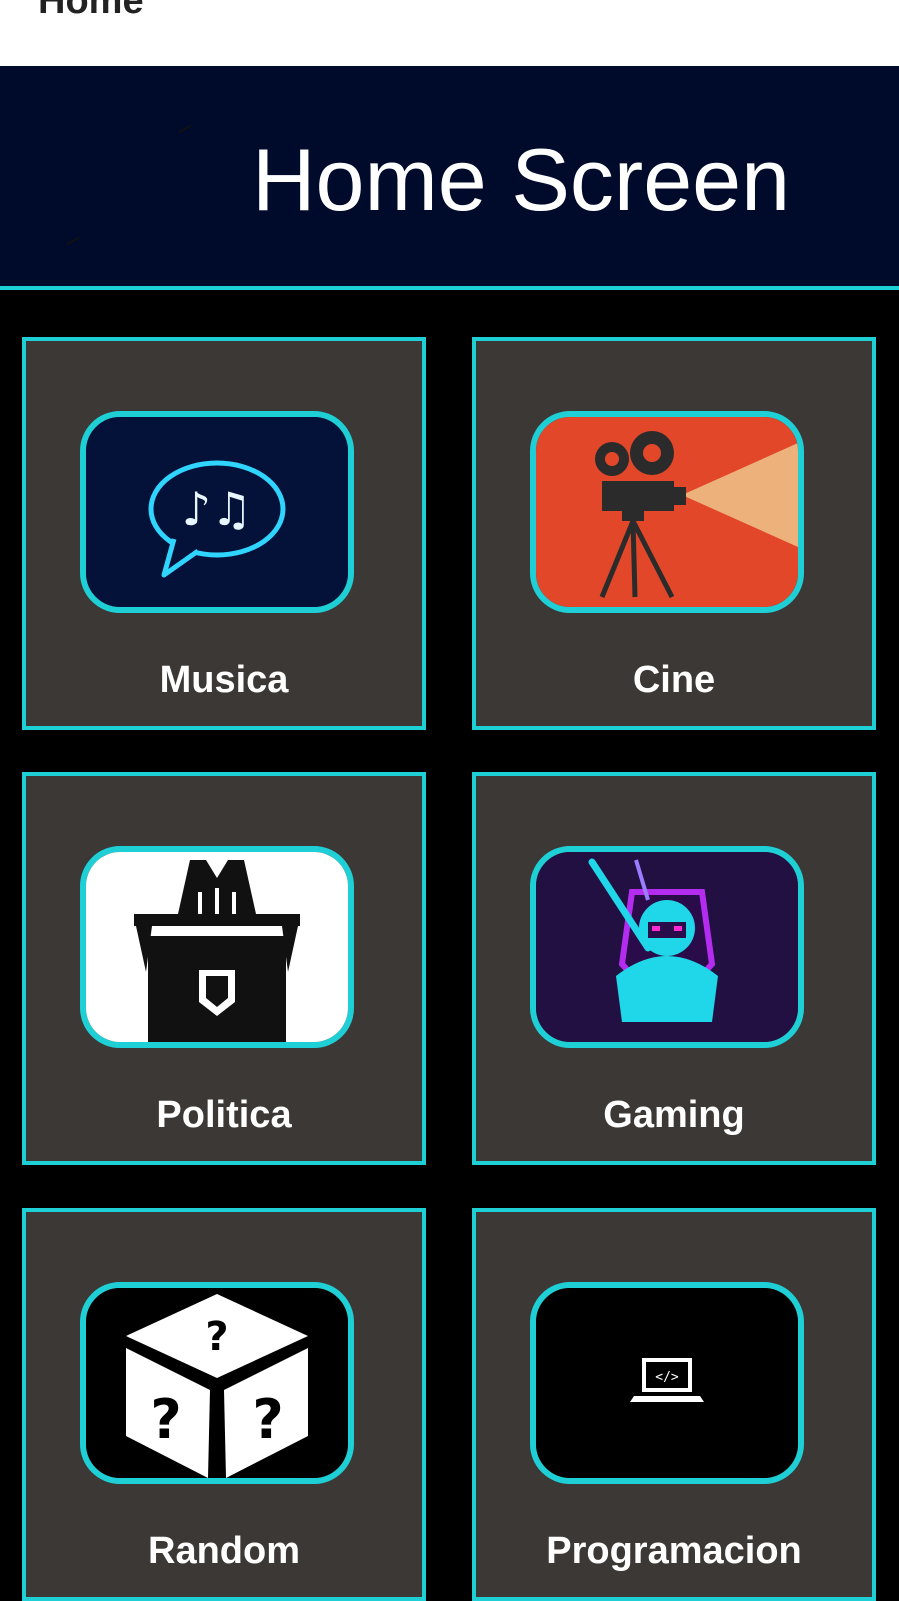 This screenshot has height=1601, width=899. I want to click on category-card-musica: ♪♫ Musica, so click(224, 533).